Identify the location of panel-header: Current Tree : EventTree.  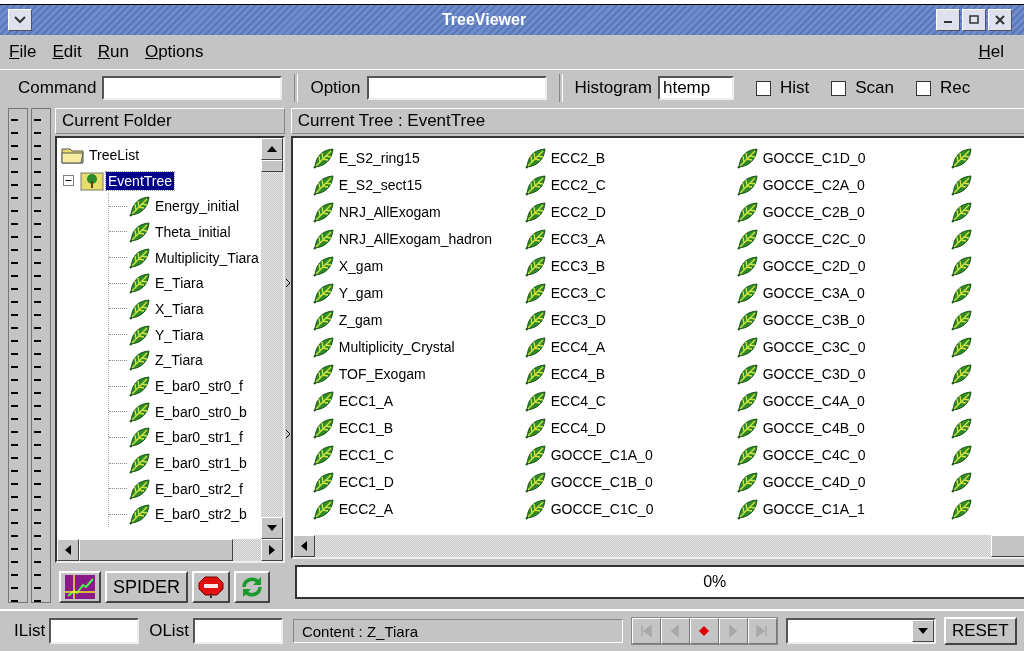
(657, 121).